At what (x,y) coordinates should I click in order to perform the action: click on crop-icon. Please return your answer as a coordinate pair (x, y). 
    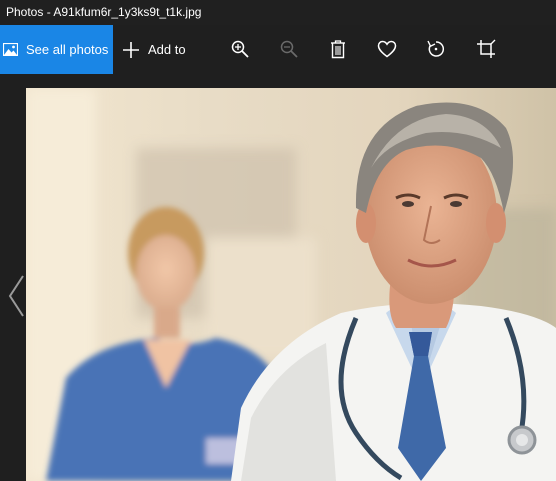
    Looking at the image, I should click on (486, 48).